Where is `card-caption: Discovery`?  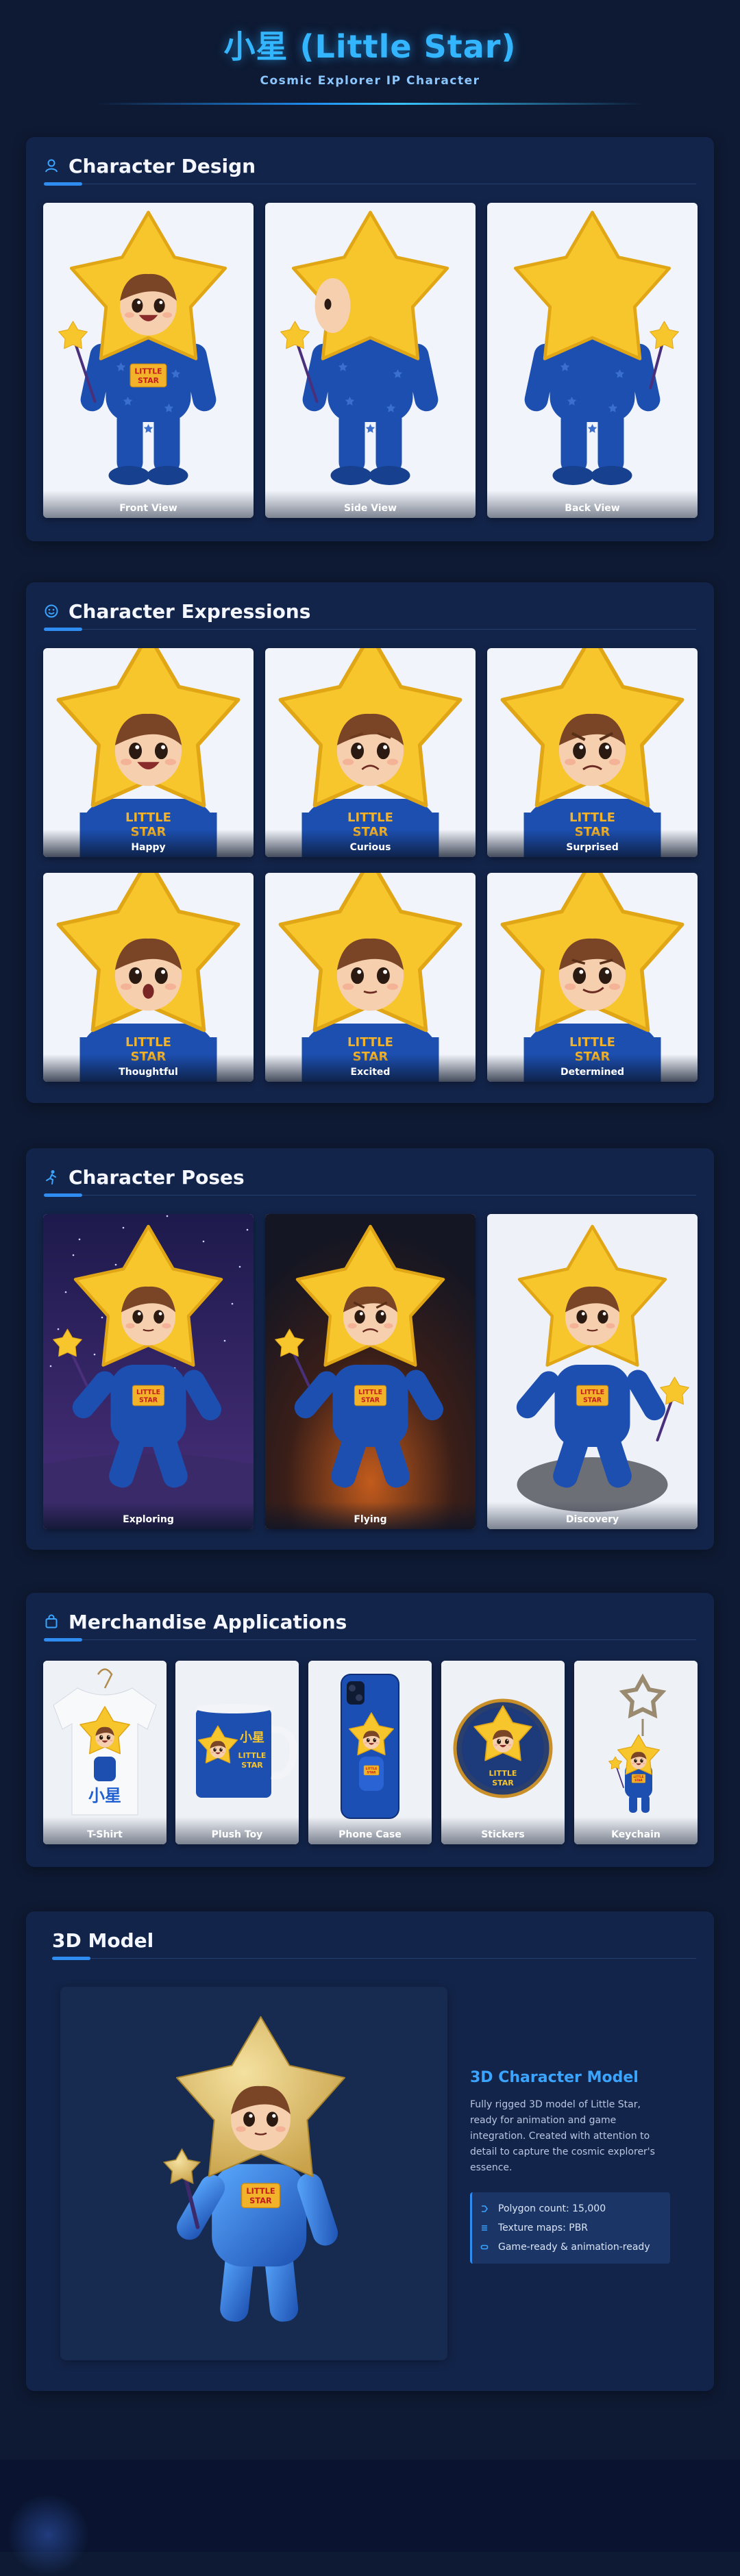
card-caption: Discovery is located at coordinates (592, 1515).